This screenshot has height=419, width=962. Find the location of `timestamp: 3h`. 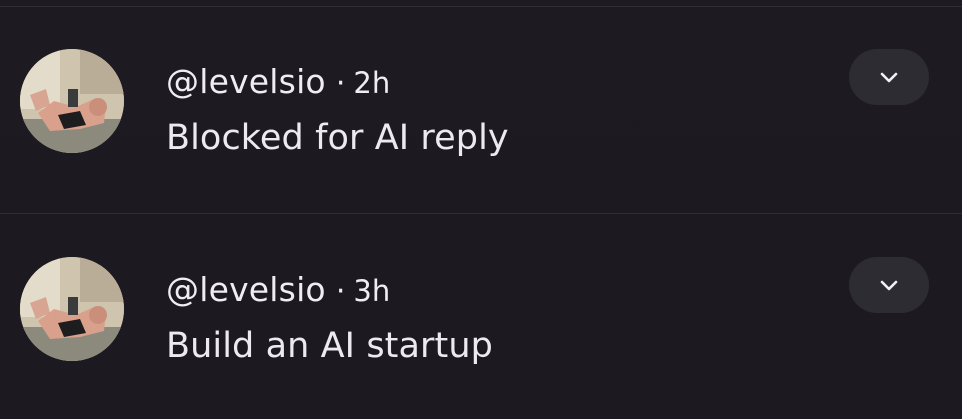

timestamp: 3h is located at coordinates (372, 291).